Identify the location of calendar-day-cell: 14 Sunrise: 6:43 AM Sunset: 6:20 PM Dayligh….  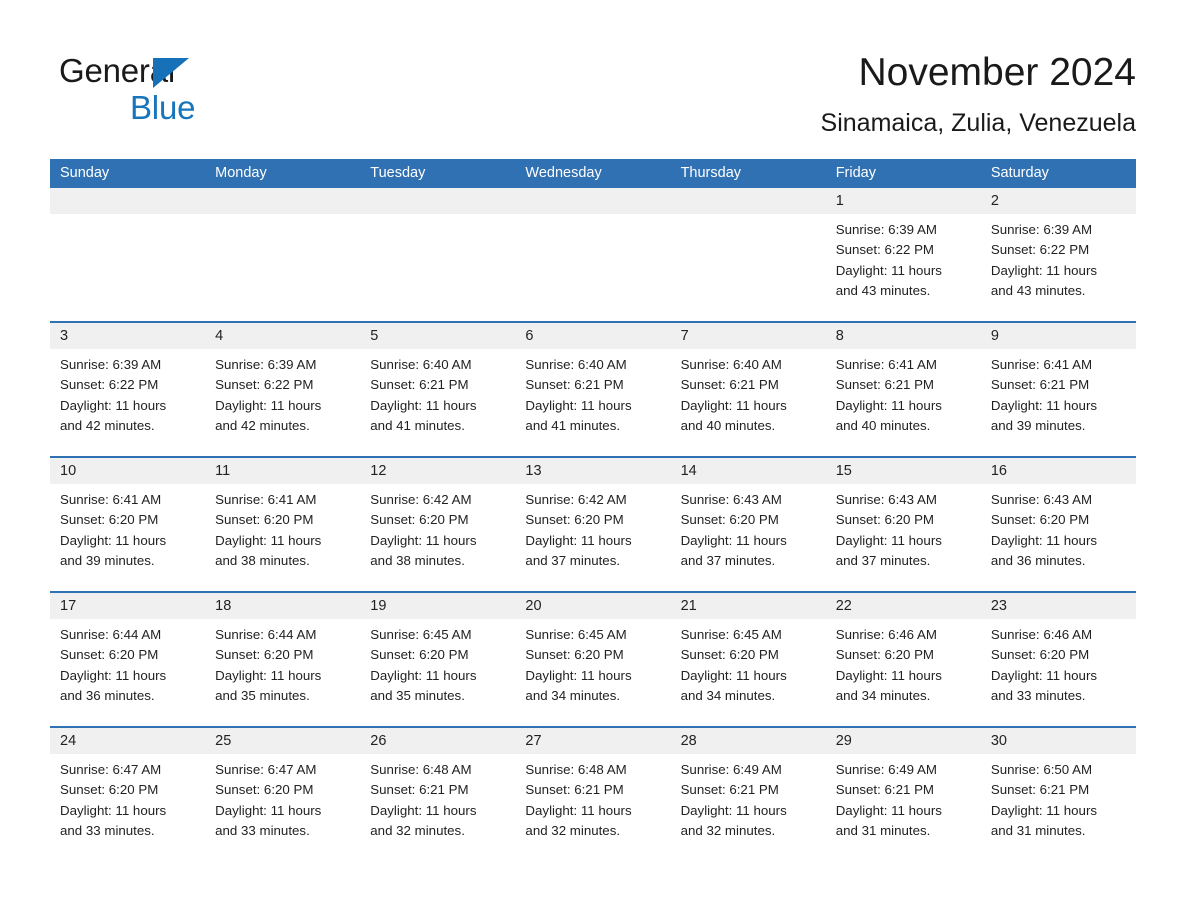
(748, 524).